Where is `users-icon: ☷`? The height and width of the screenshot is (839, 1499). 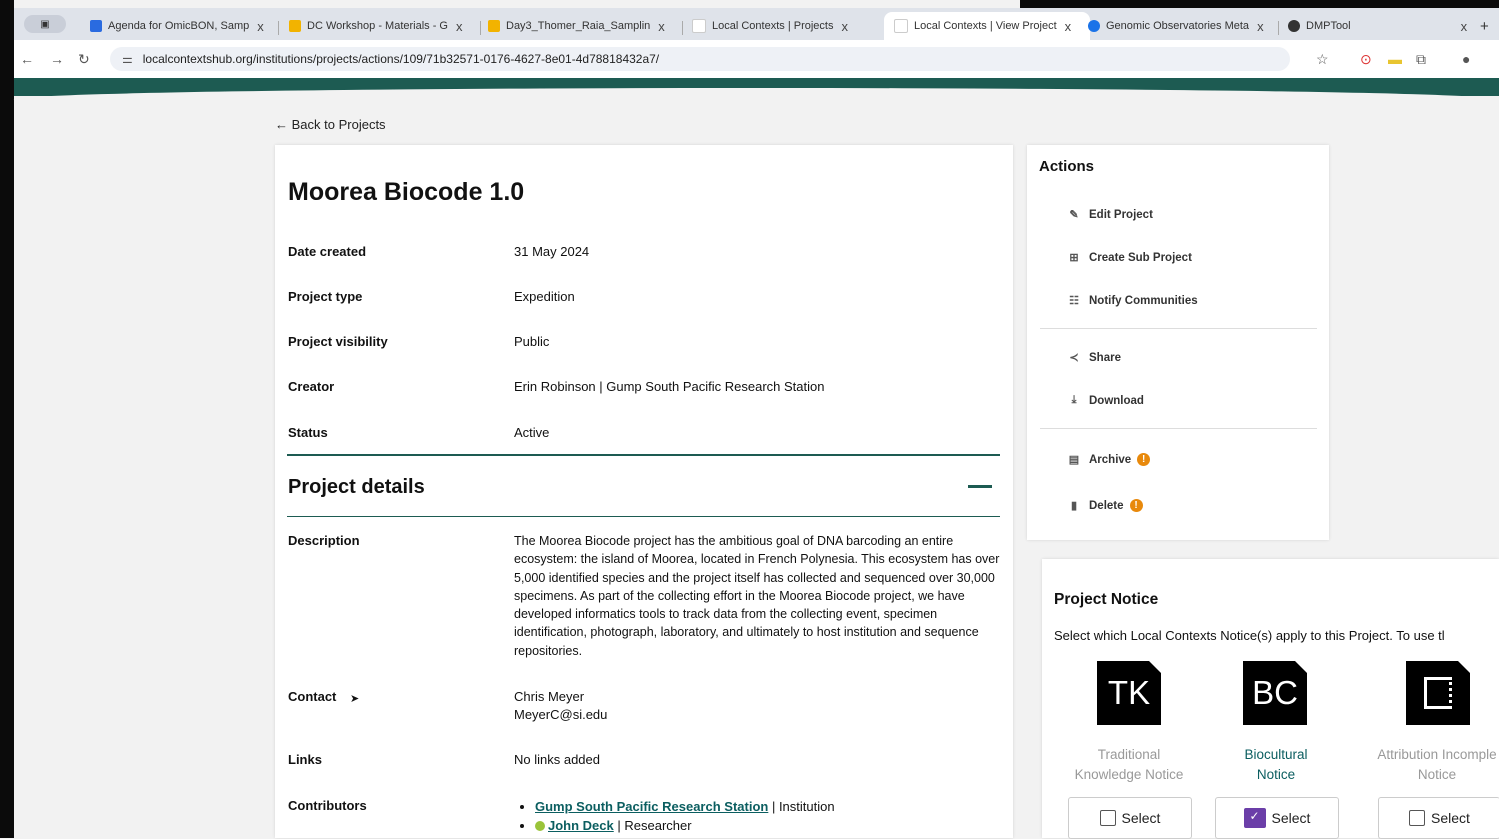
users-icon: ☷ is located at coordinates (1074, 301).